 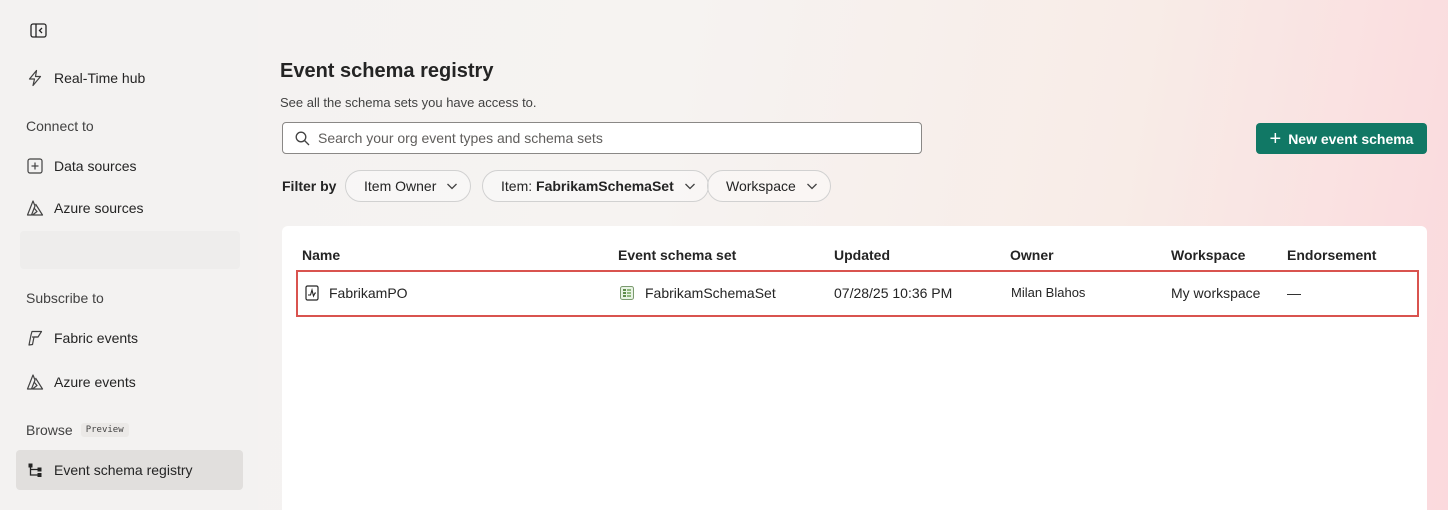 I want to click on preview-badge: Preview, so click(x=104, y=430).